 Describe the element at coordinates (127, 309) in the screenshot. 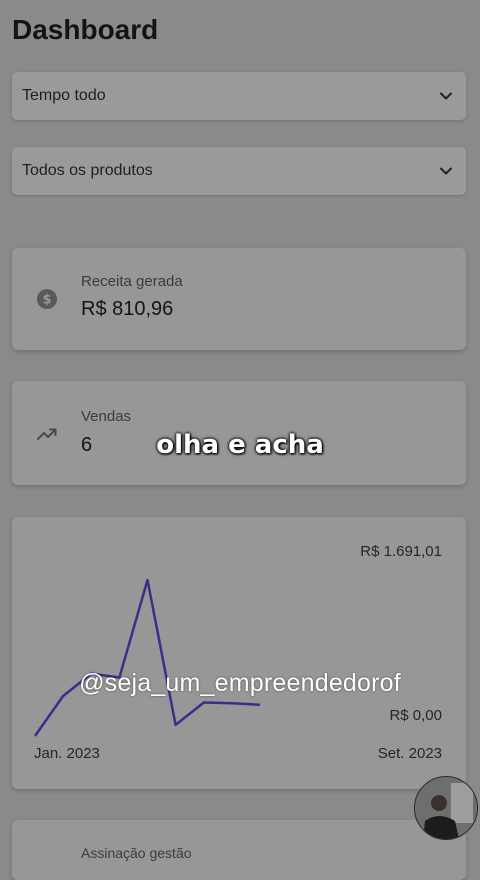

I see `revenue-value: R$ 810,96` at that location.